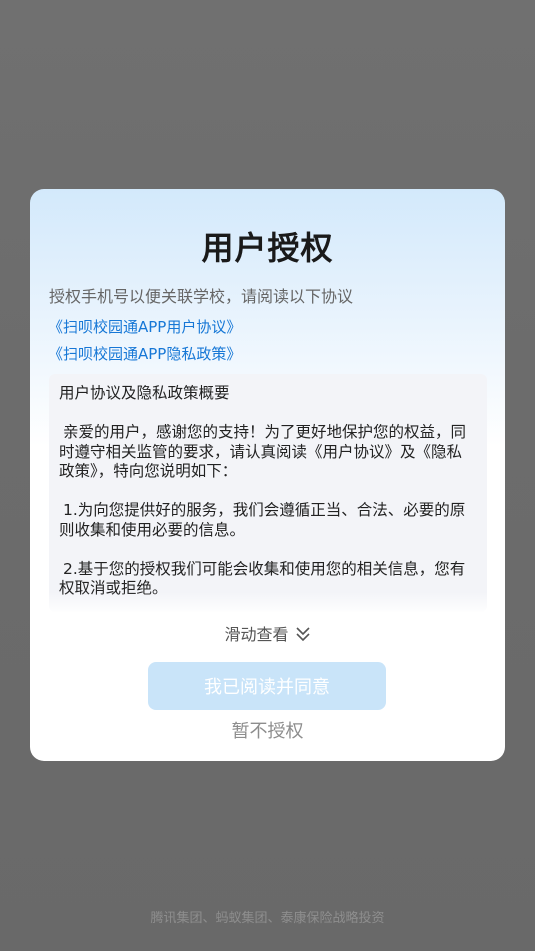  I want to click on decline-button: 暂不授权, so click(267, 730).